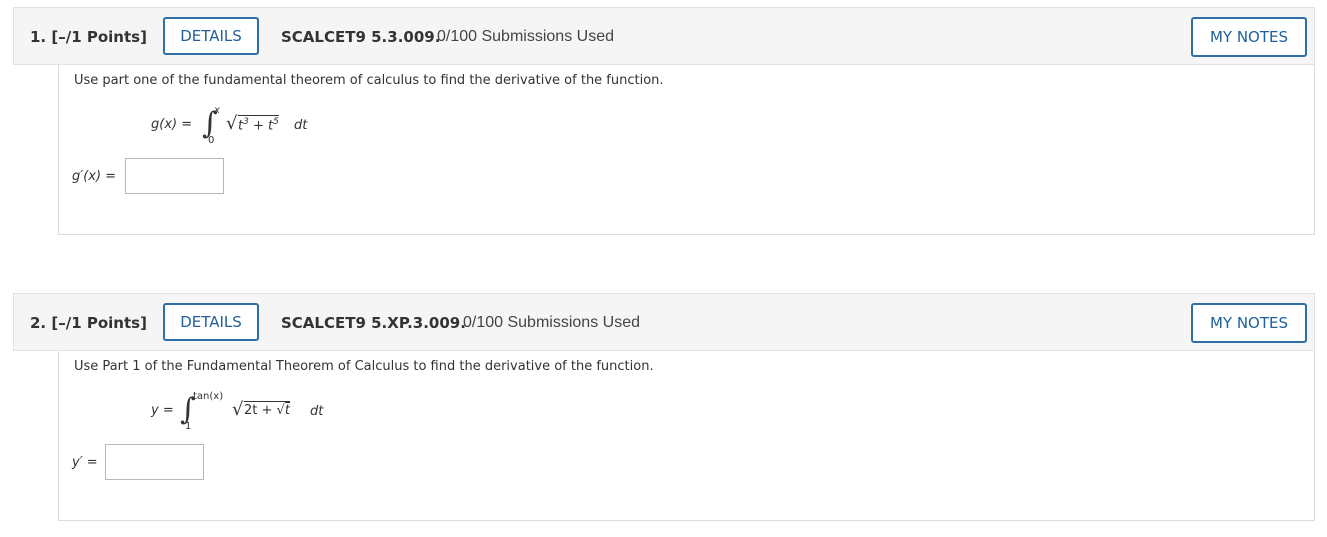 The image size is (1327, 537). What do you see at coordinates (188, 426) in the screenshot?
I see `lower-limit: 1` at bounding box center [188, 426].